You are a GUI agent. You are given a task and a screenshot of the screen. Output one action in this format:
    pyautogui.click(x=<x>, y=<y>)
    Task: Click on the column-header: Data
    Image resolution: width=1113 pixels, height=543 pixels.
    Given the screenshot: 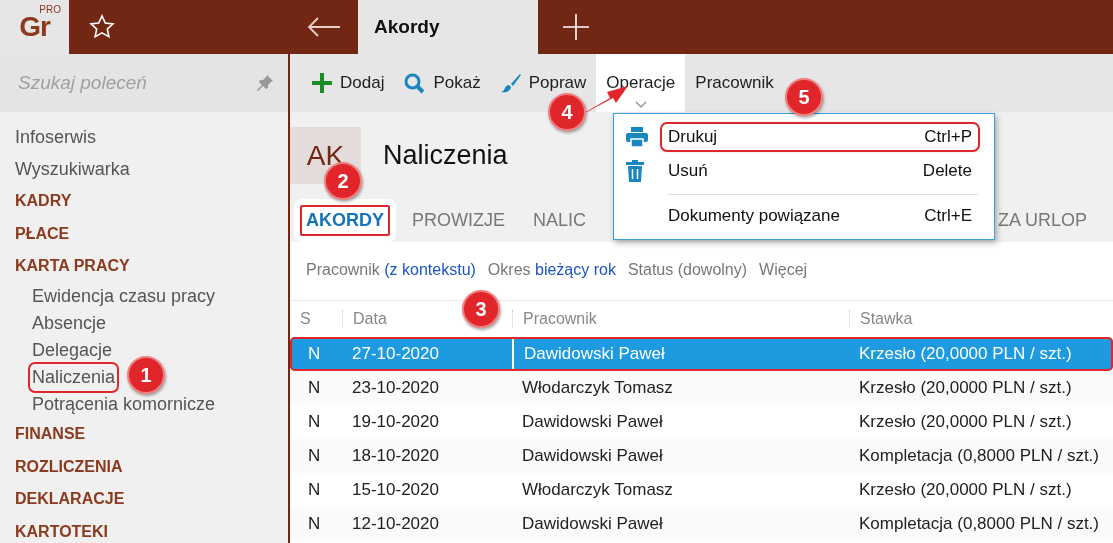 What is the action you would take?
    pyautogui.click(x=370, y=318)
    